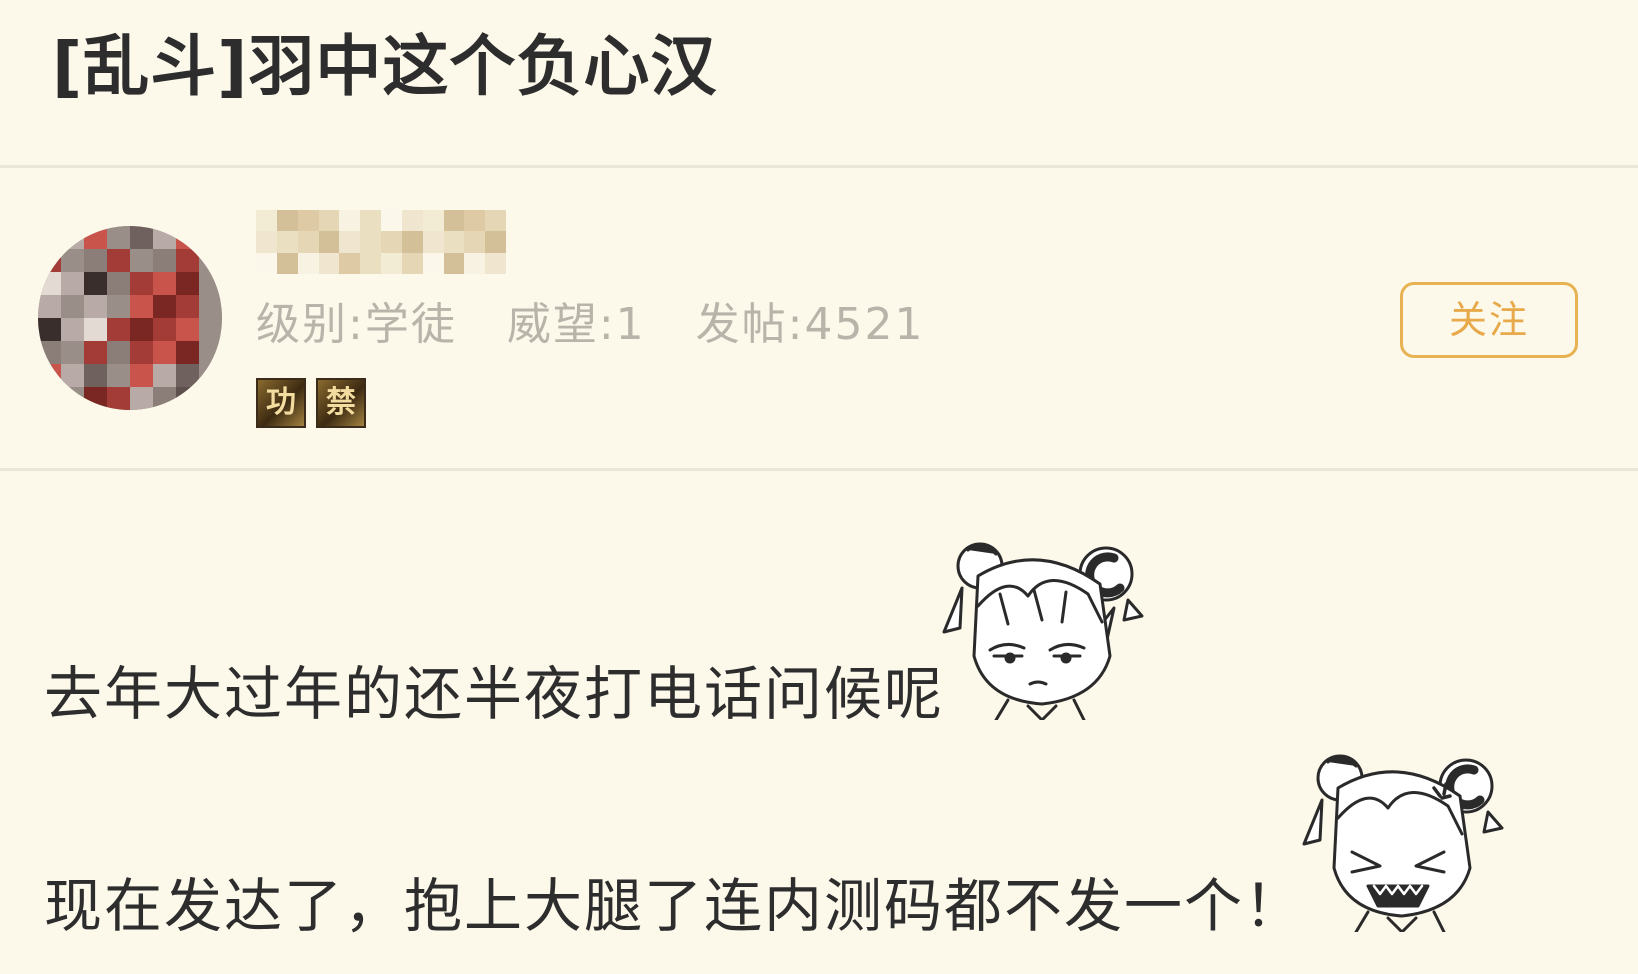  I want to click on follow-button: 关注, so click(1489, 320).